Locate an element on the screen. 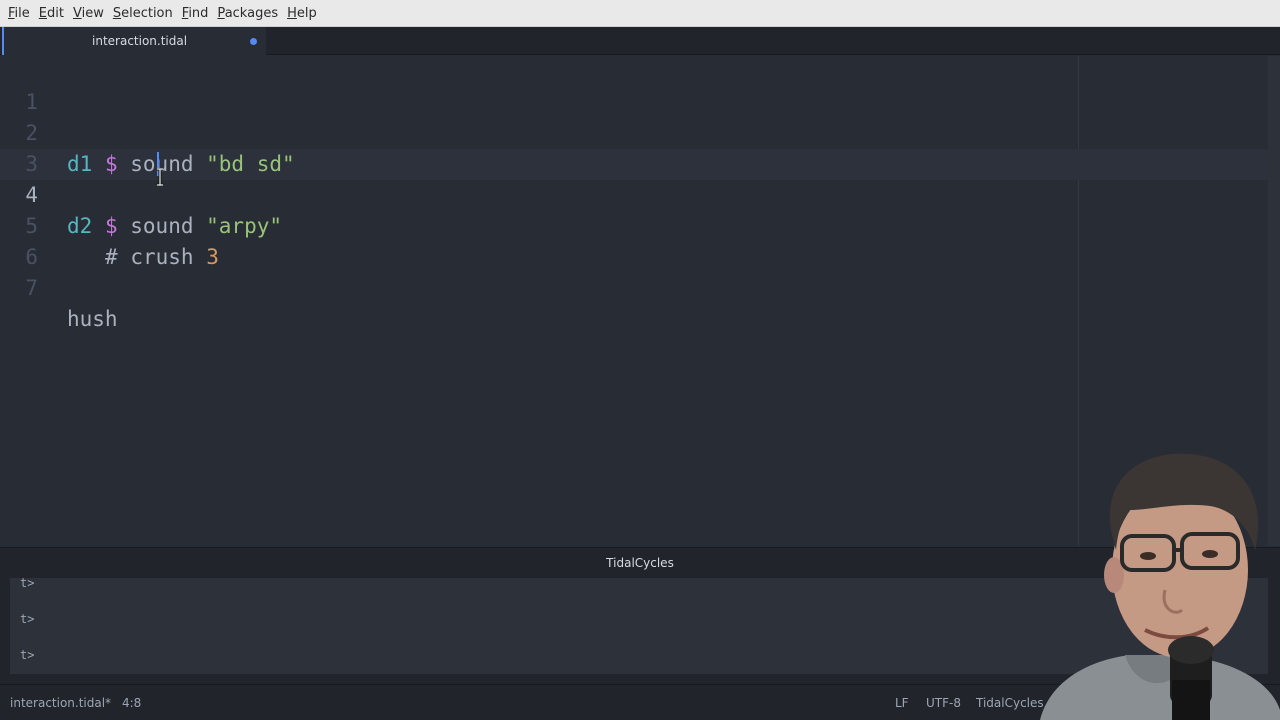 This screenshot has height=720, width=1280. code-line: 5 # crush 3 is located at coordinates (634, 224).